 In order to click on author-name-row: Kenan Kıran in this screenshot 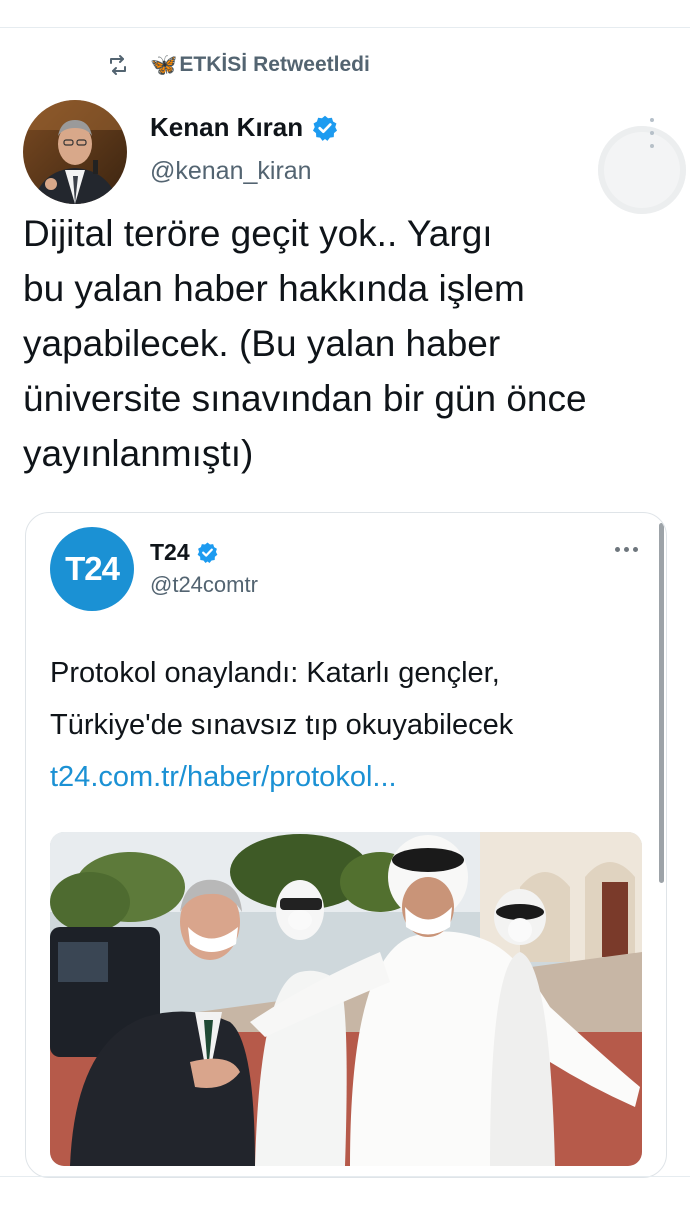, I will do `click(244, 127)`.